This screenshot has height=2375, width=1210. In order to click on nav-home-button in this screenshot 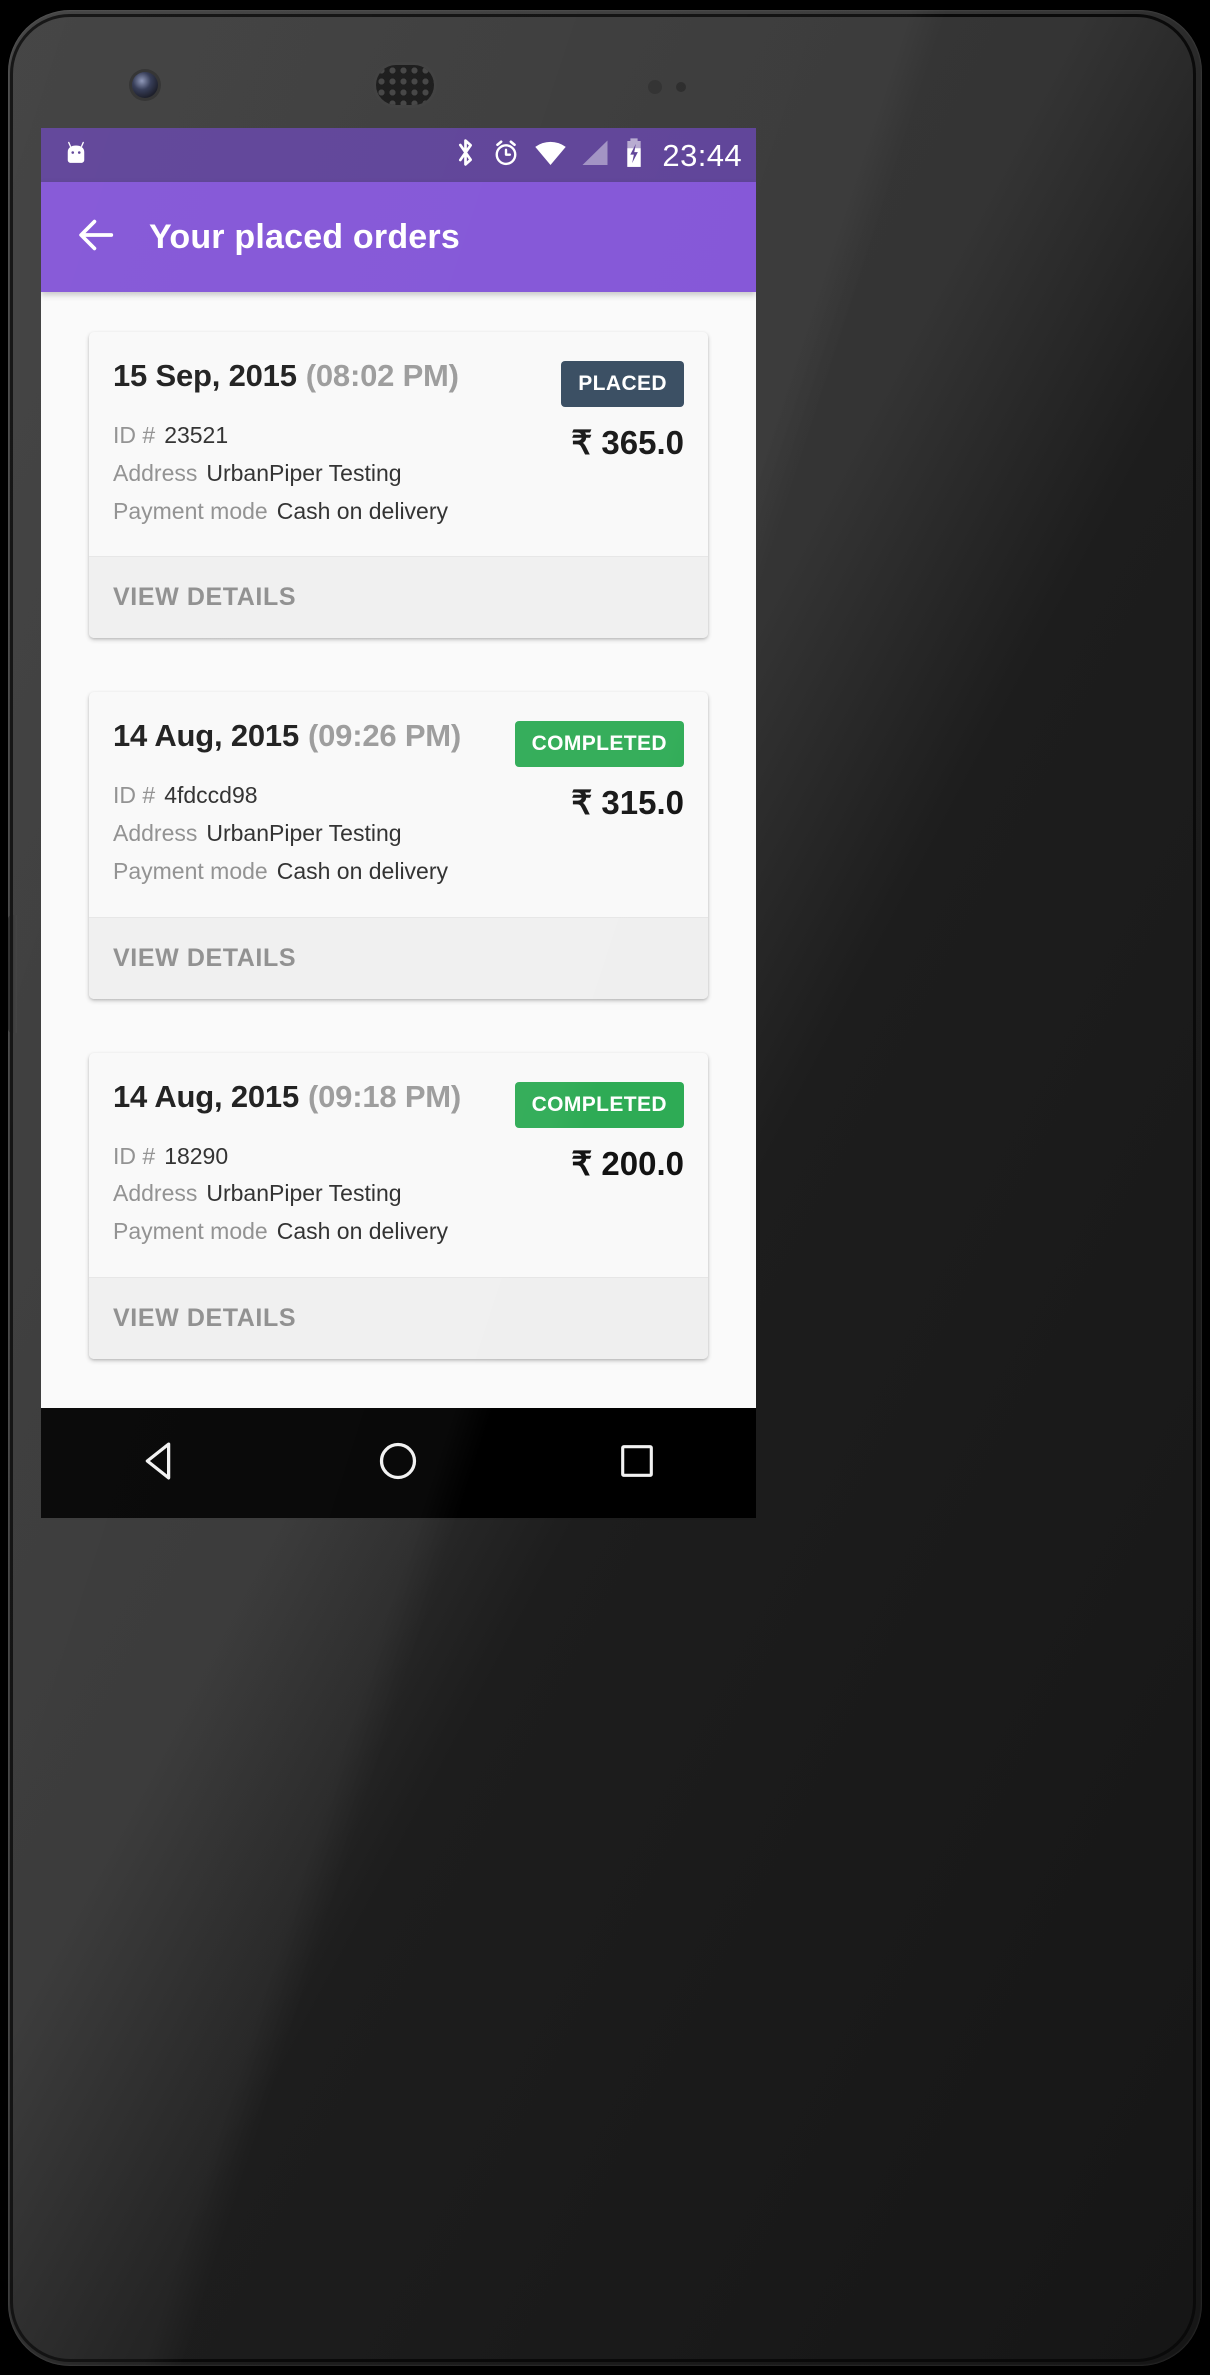, I will do `click(398, 1463)`.